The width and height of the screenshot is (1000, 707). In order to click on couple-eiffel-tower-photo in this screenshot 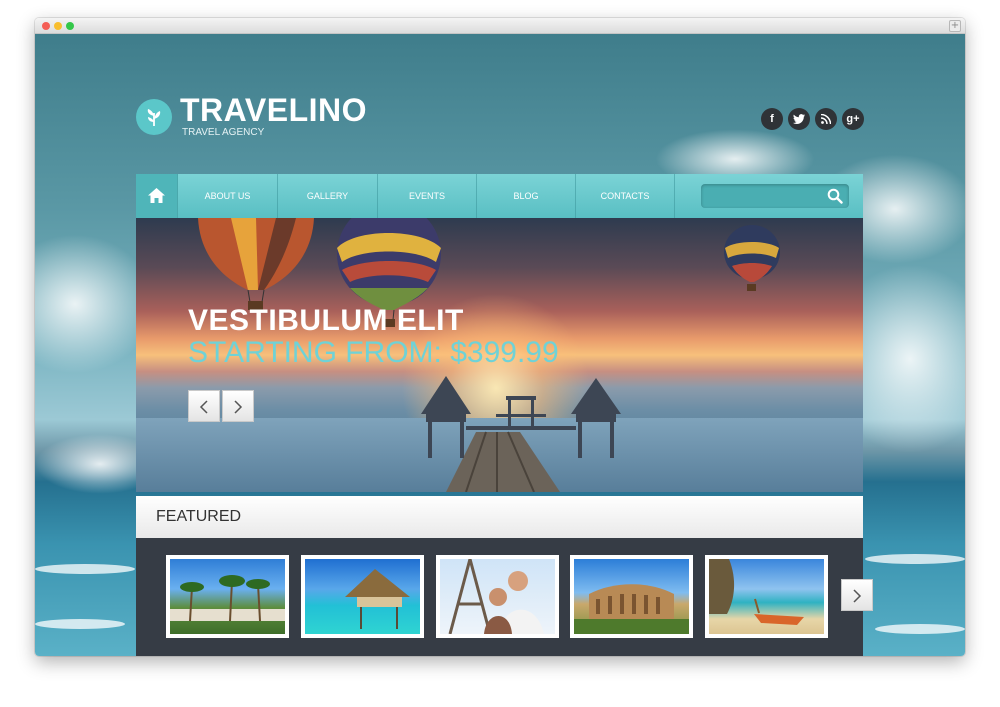, I will do `click(497, 596)`.